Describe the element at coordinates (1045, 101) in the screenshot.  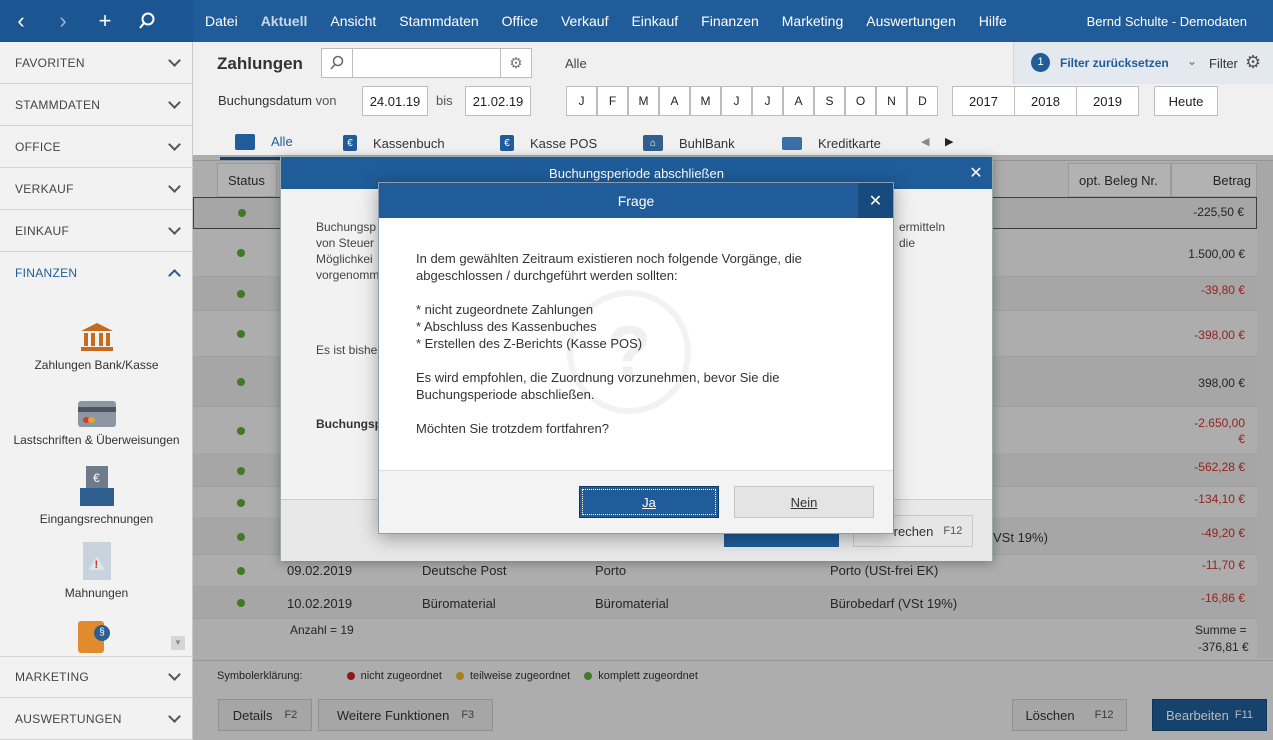
I see `year-2018: 2018` at that location.